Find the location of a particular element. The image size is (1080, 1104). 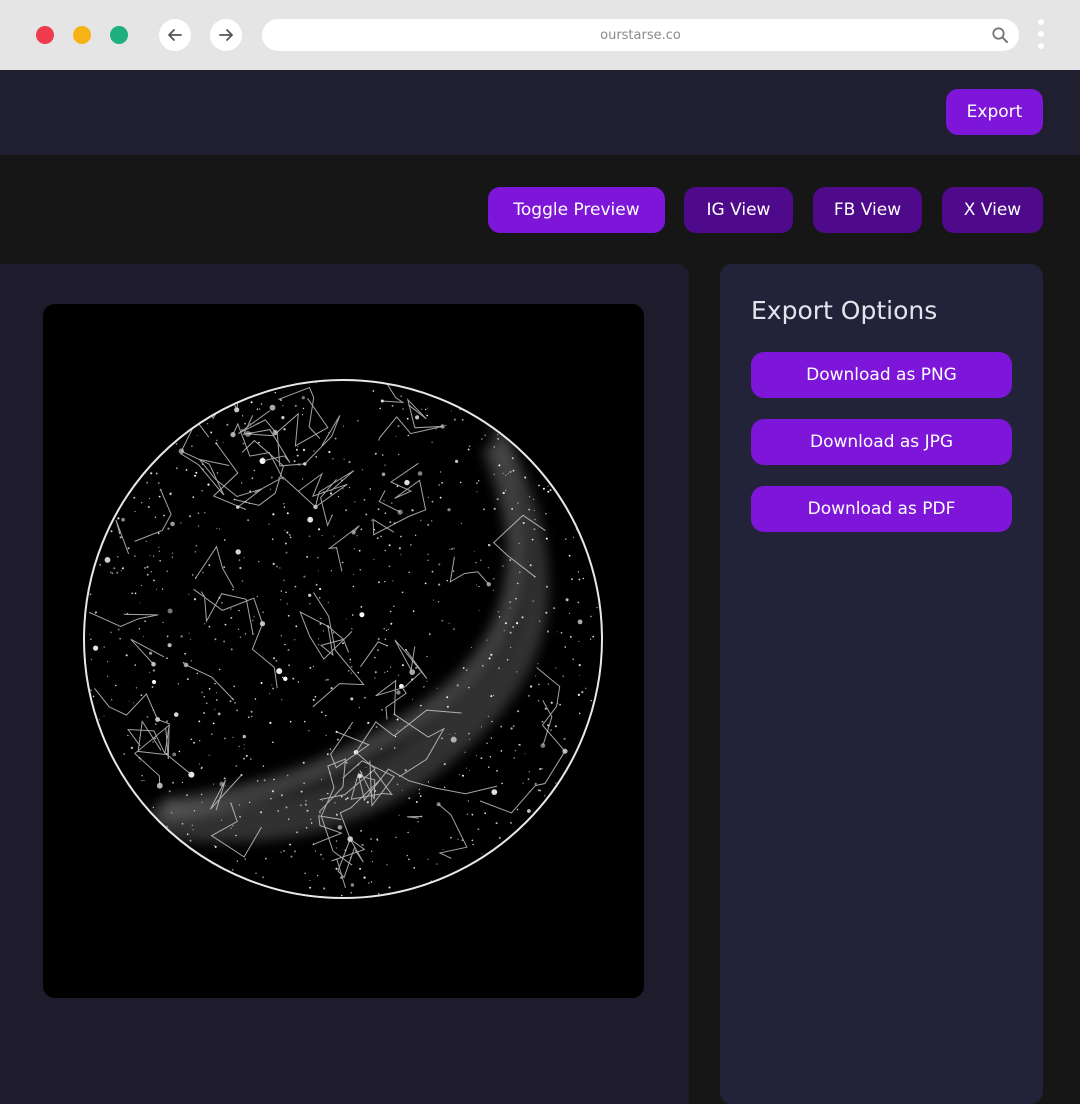

browser-chrome: ourstarse.co is located at coordinates (540, 35).